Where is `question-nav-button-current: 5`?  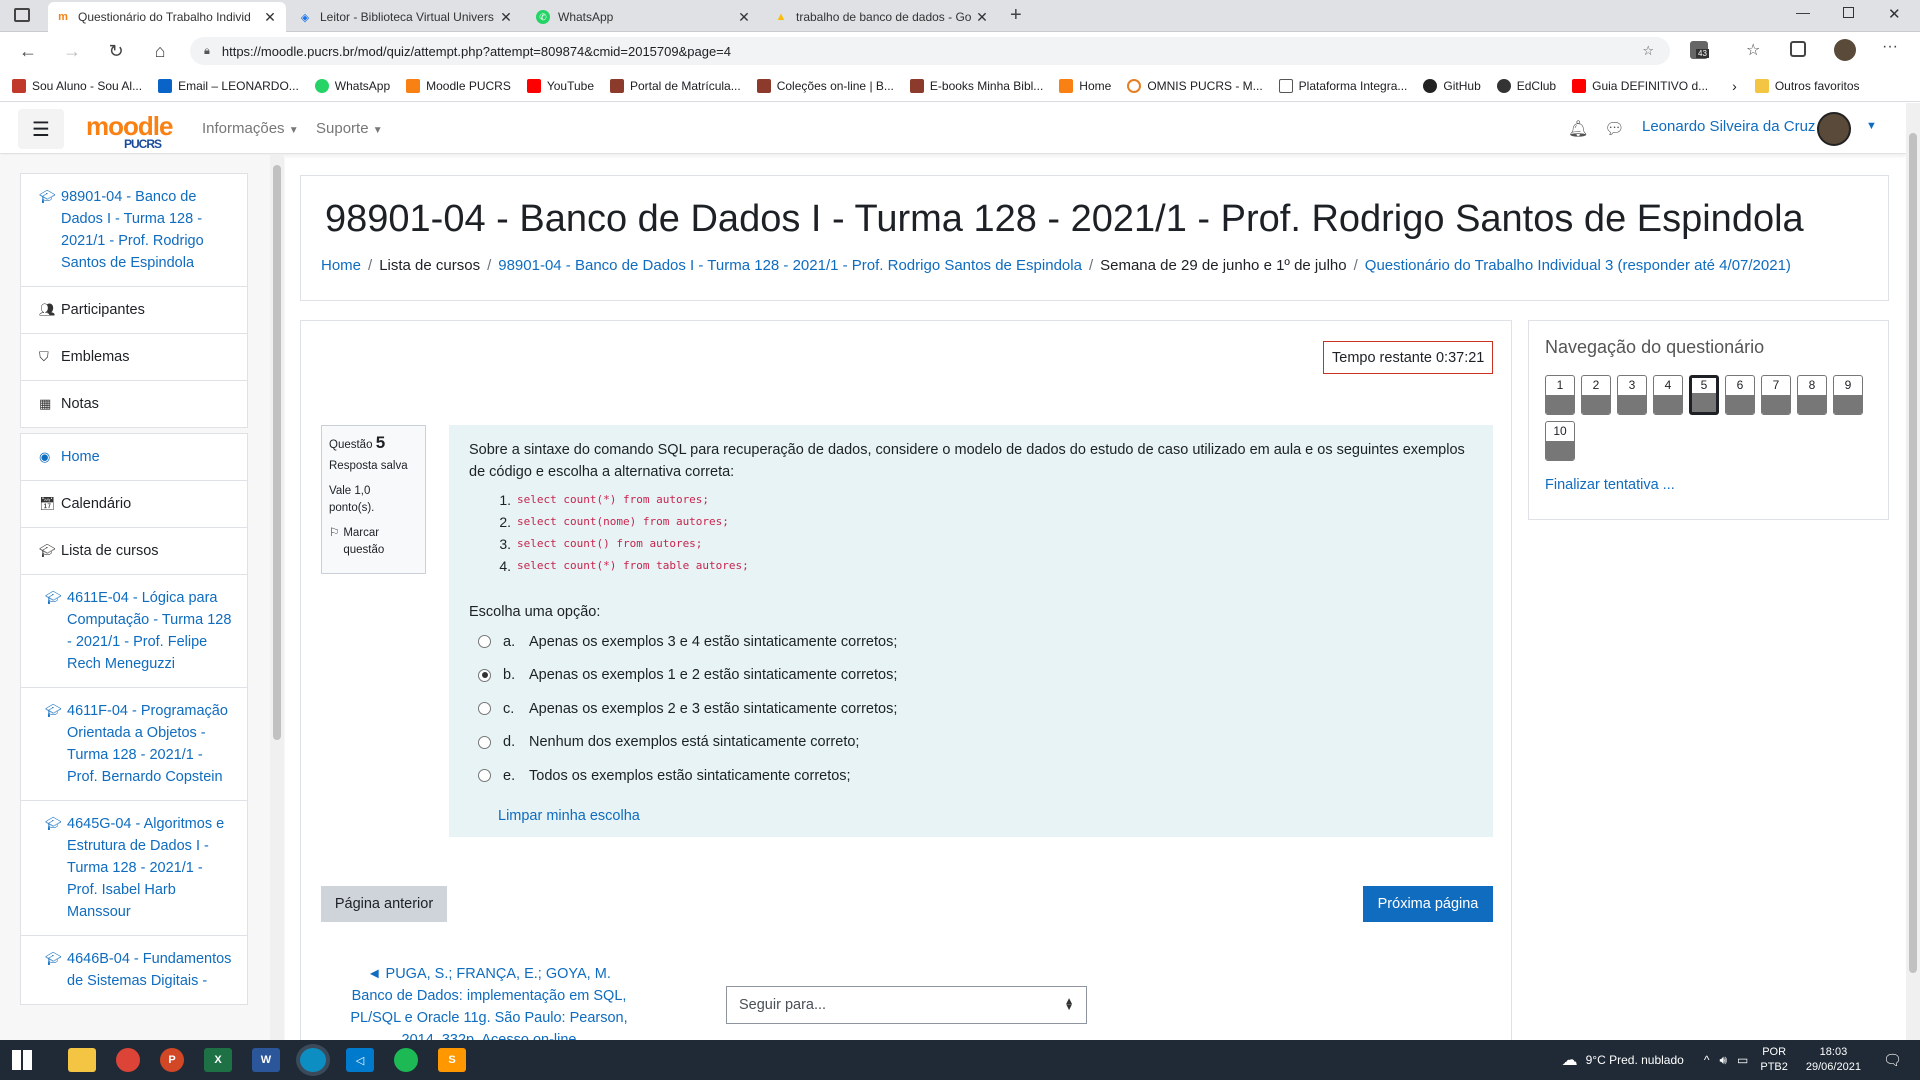
question-nav-button-current: 5 is located at coordinates (1704, 395).